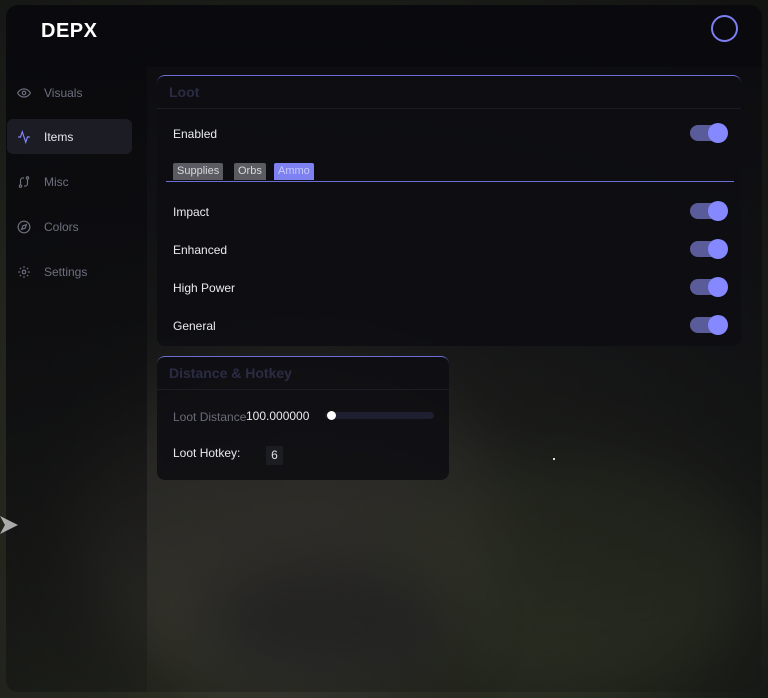  I want to click on sidebar-item-settings: Settings, so click(69, 271).